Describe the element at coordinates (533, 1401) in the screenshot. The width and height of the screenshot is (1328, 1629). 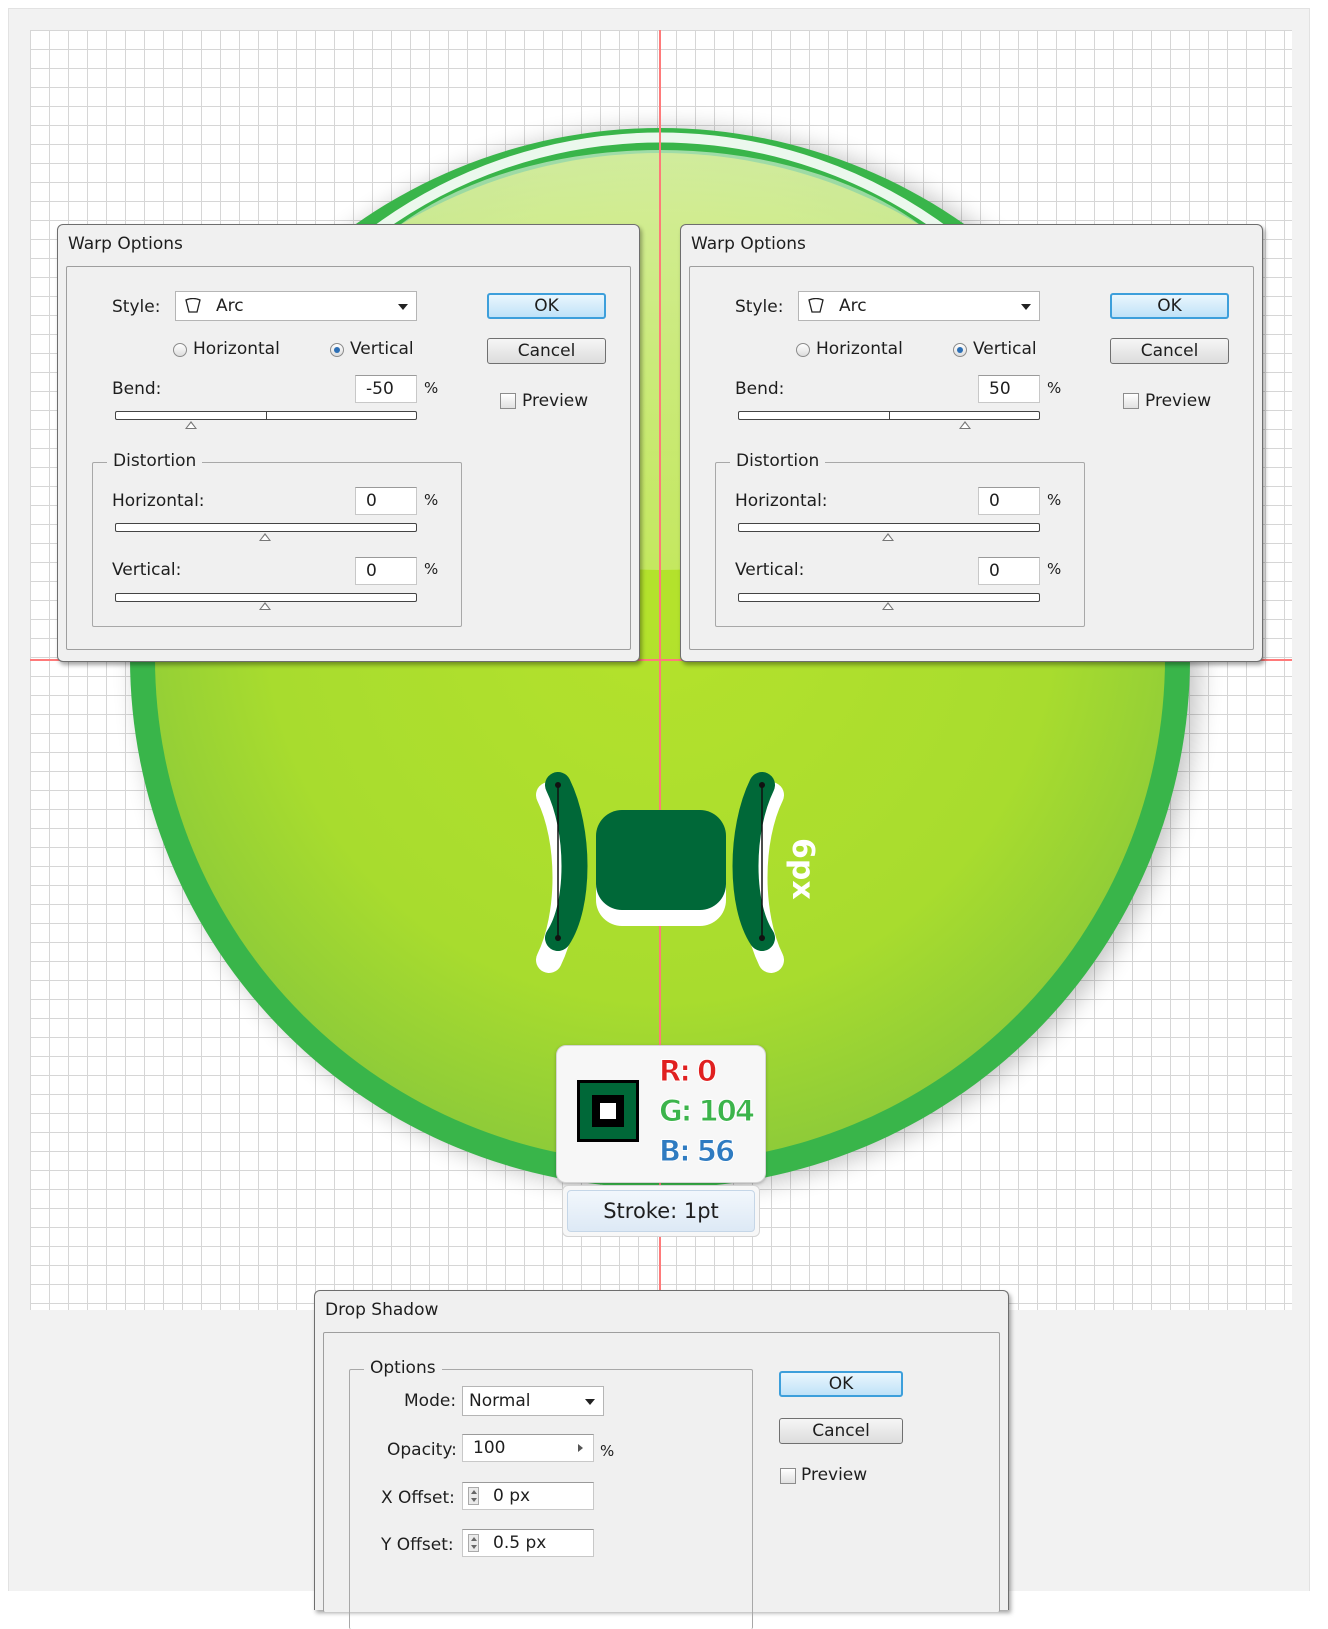
I see `mode-dropdown: Normal` at that location.